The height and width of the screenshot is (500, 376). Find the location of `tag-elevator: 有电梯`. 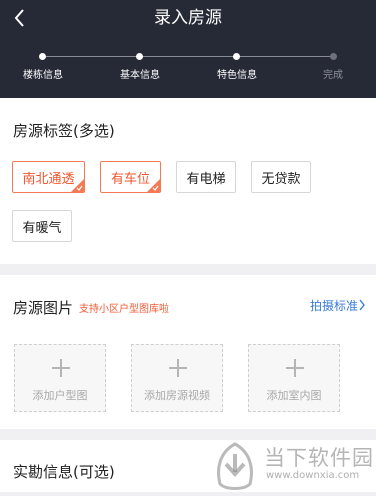

tag-elevator: 有电梯 is located at coordinates (206, 177).